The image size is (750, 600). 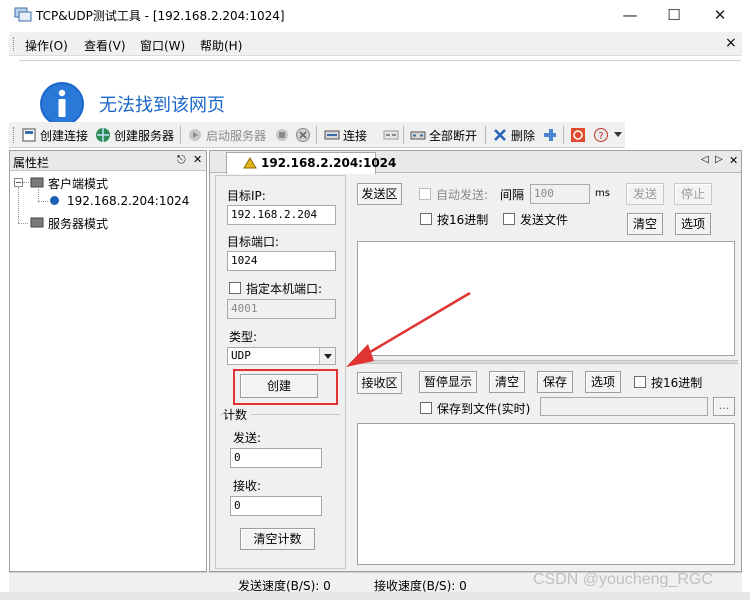 I want to click on tab-nav-right-icon: ▷, so click(x=719, y=159).